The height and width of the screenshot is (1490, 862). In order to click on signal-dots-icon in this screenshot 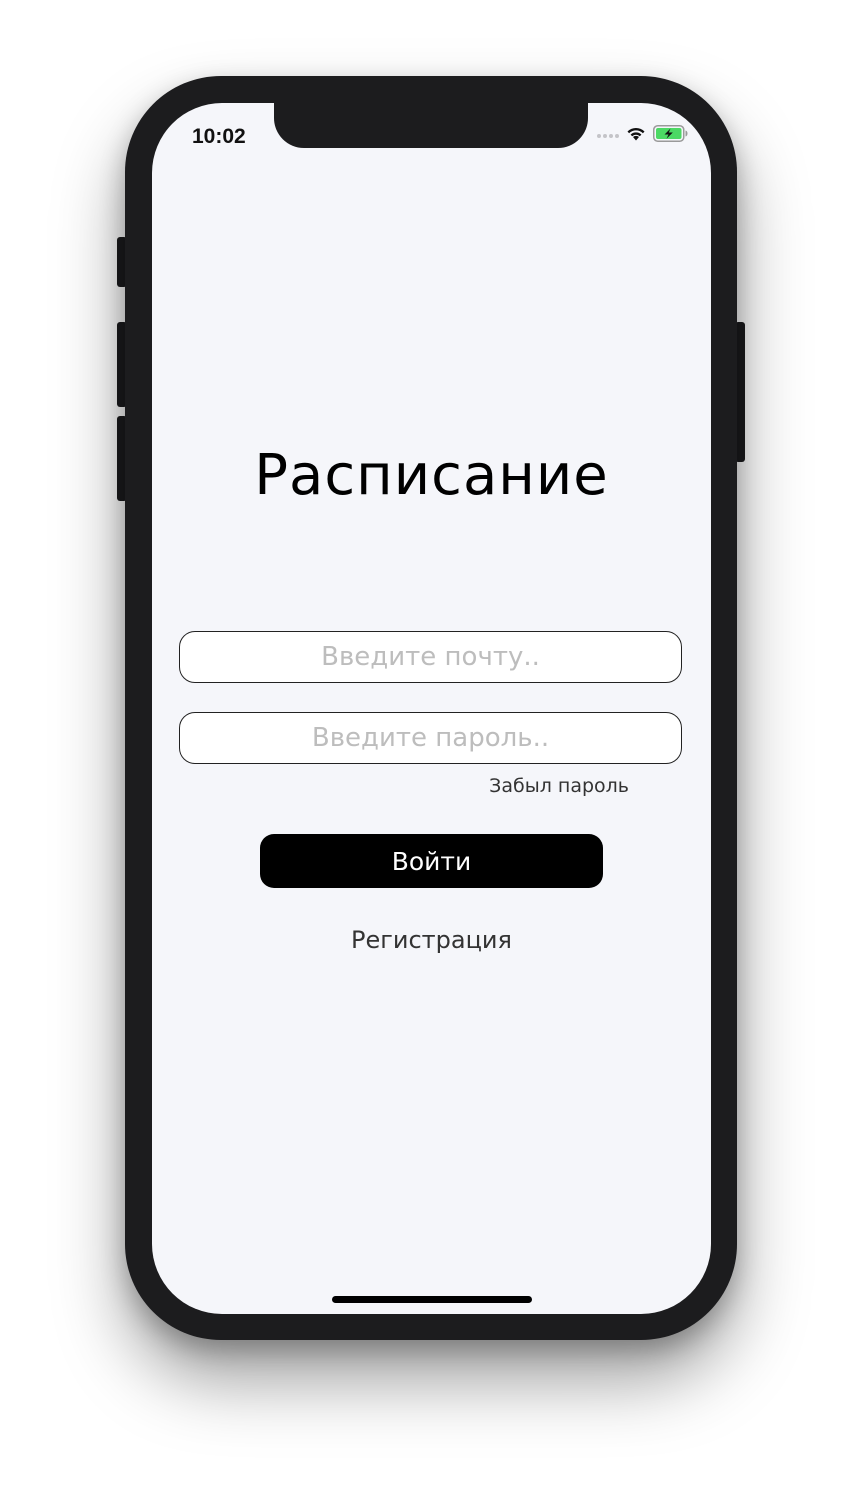, I will do `click(608, 135)`.